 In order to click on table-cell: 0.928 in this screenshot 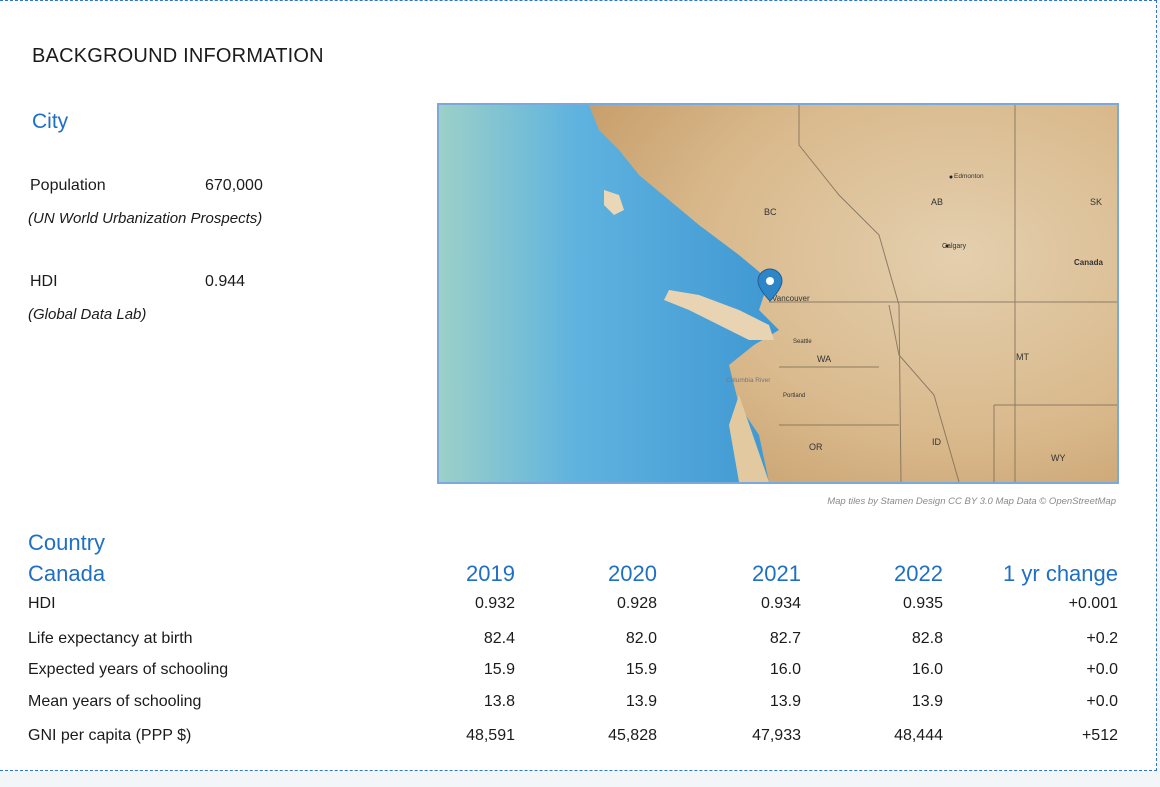, I will do `click(636, 603)`.